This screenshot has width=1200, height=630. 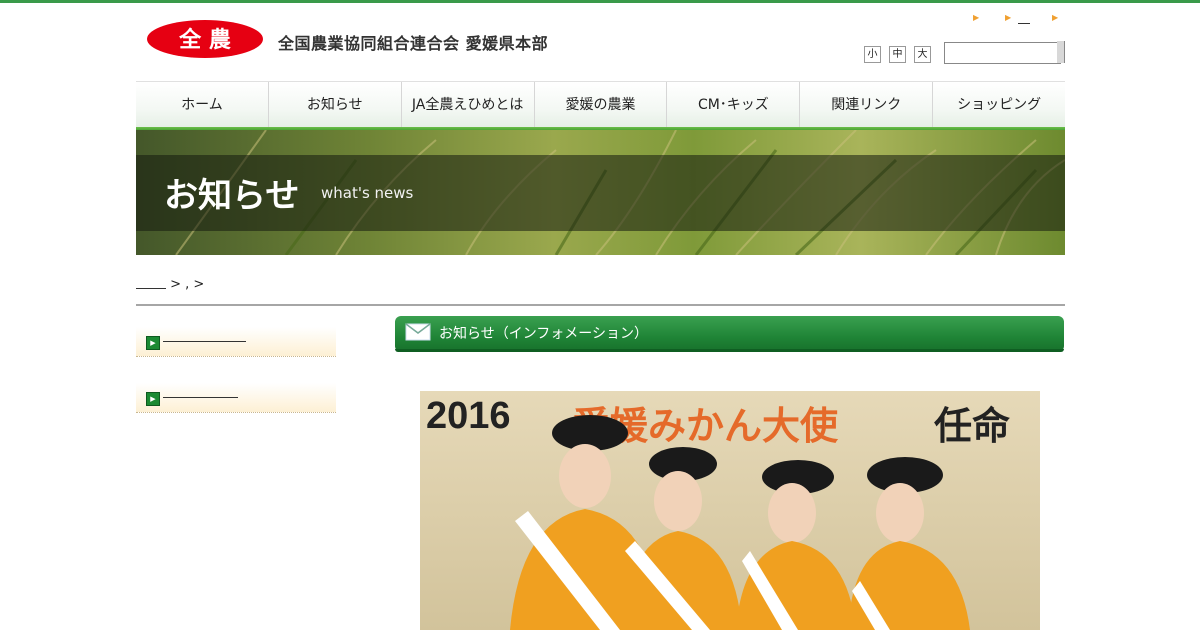 What do you see at coordinates (999, 106) in the screenshot?
I see `nav-item-shopping: ショッピング` at bounding box center [999, 106].